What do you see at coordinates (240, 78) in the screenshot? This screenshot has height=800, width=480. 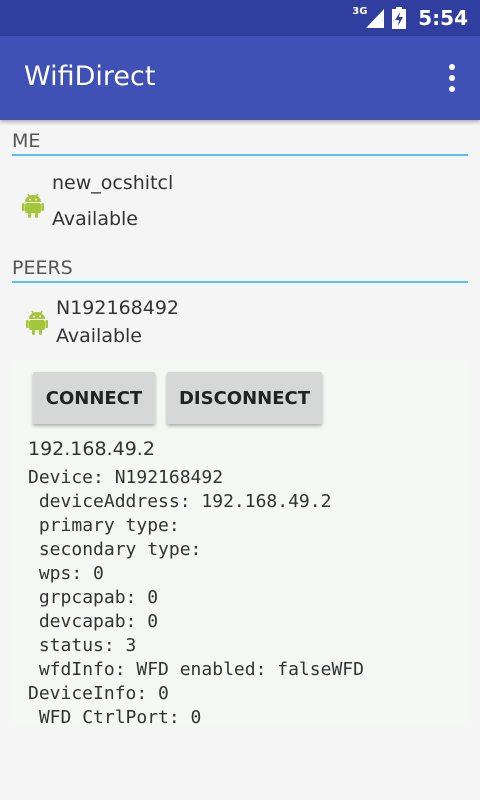 I see `app-bar: WifiDirect` at bounding box center [240, 78].